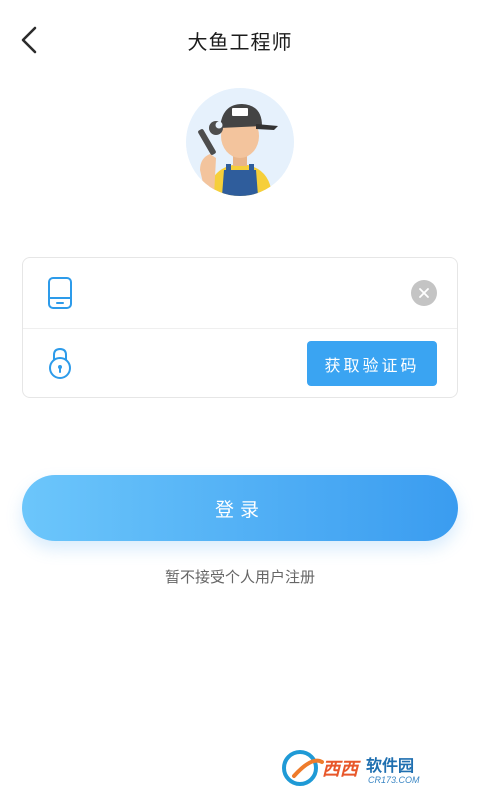 This screenshot has height=800, width=480. What do you see at coordinates (60, 293) in the screenshot?
I see `phone-icon` at bounding box center [60, 293].